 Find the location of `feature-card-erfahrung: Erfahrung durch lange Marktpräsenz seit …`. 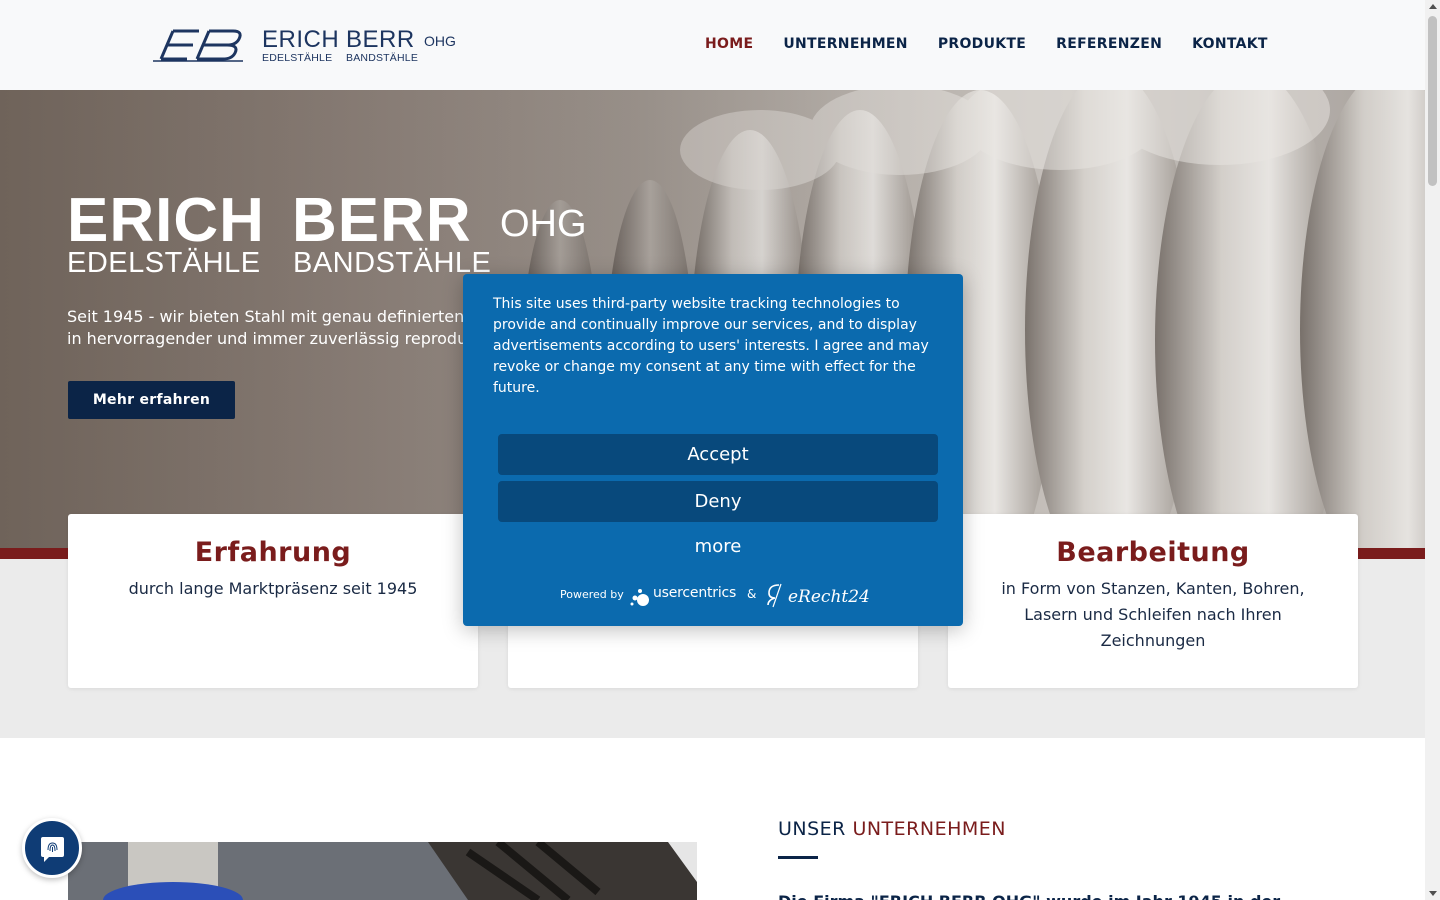

feature-card-erfahrung: Erfahrung durch lange Marktpräsenz seit … is located at coordinates (273, 601).